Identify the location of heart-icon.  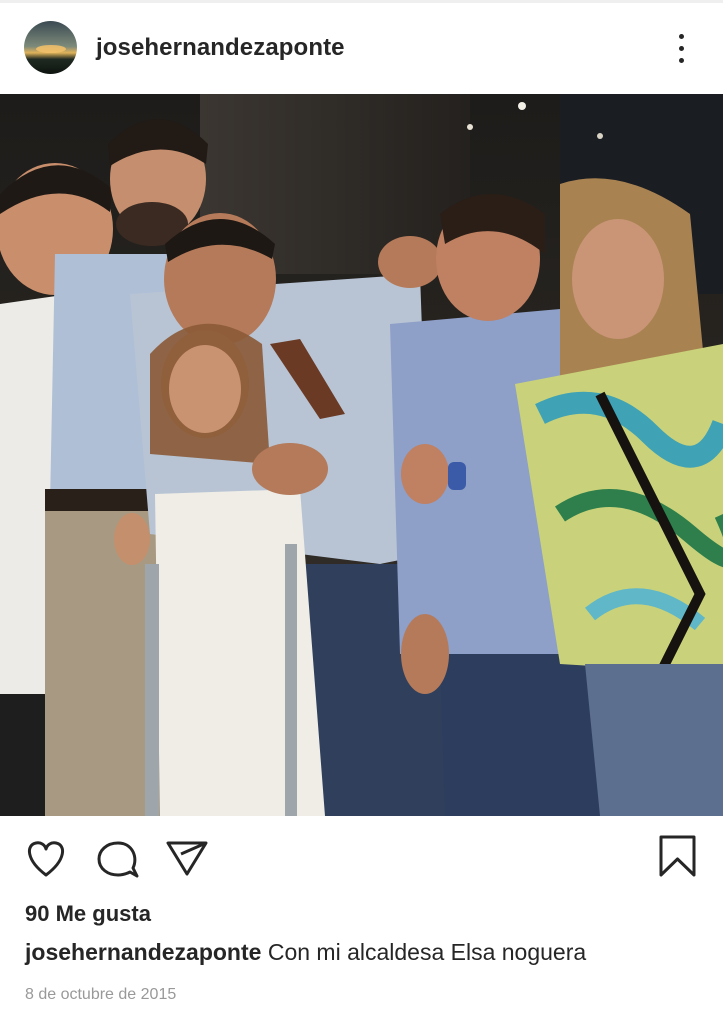
(46, 860).